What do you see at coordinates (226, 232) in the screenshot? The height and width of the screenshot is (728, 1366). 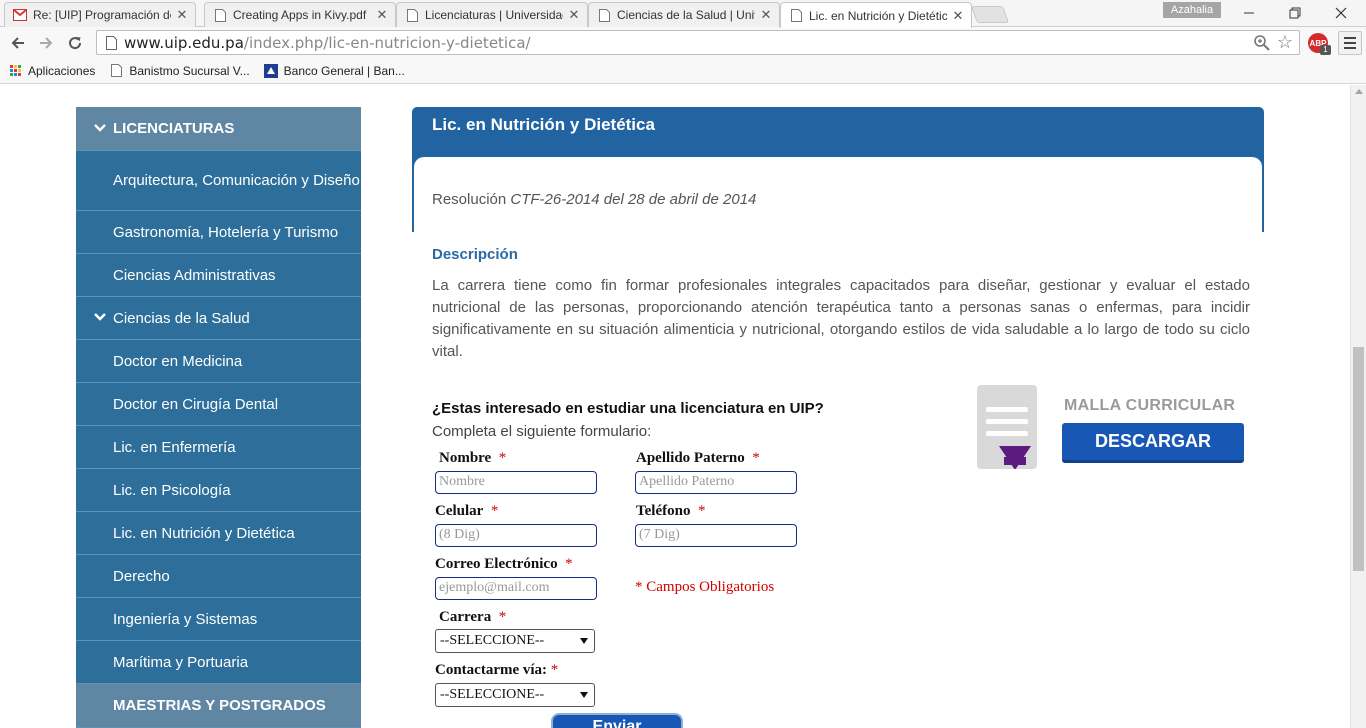 I see `sidebar-item-label: Gastronomía, Hotelería y Turismo` at bounding box center [226, 232].